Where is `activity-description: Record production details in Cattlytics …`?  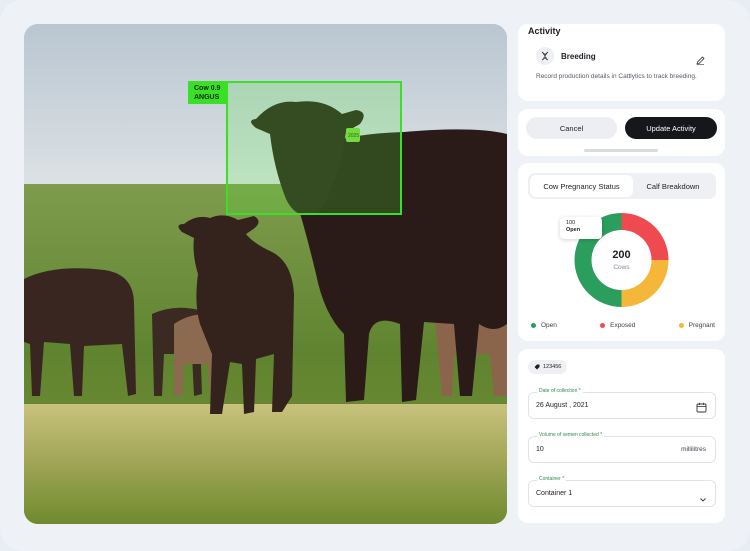 activity-description: Record production details in Cattlytics … is located at coordinates (616, 76).